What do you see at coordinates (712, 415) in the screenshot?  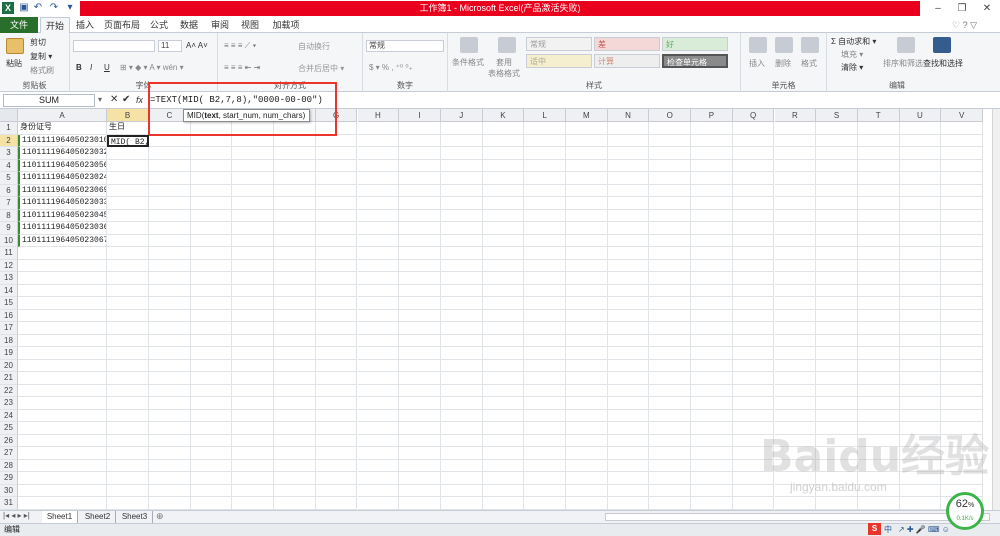 I see `cell-p24` at bounding box center [712, 415].